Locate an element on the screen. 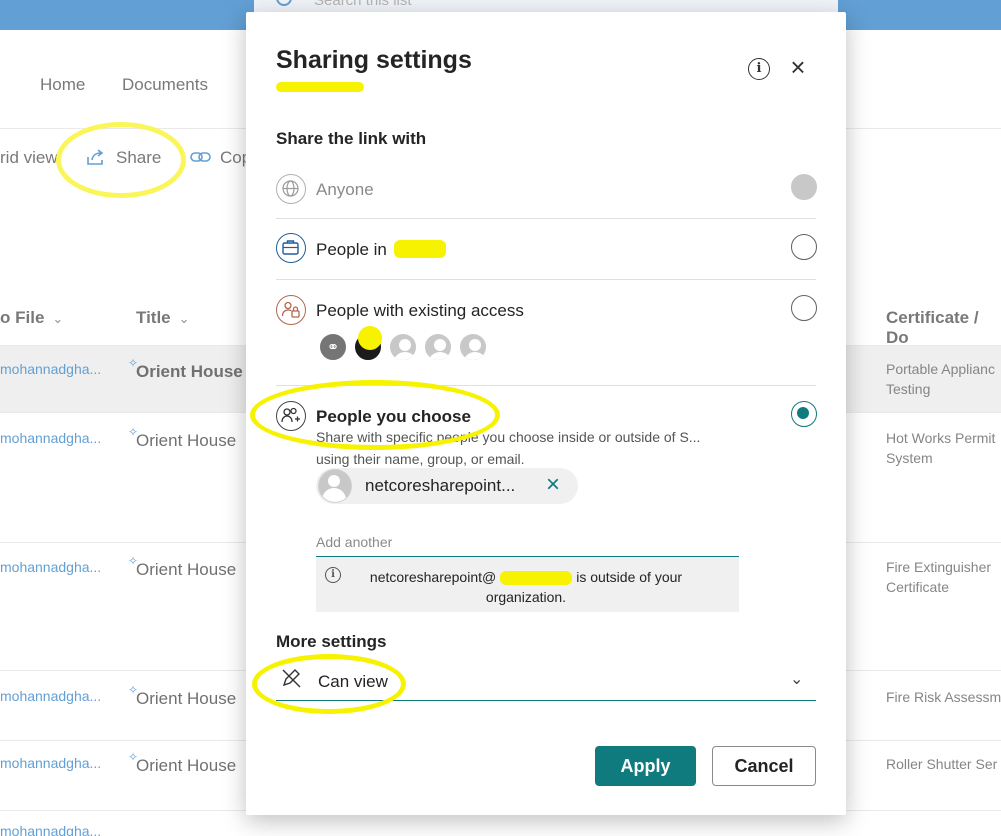 This screenshot has width=1001, height=836. option-anyone-label: Anyone is located at coordinates (345, 189).